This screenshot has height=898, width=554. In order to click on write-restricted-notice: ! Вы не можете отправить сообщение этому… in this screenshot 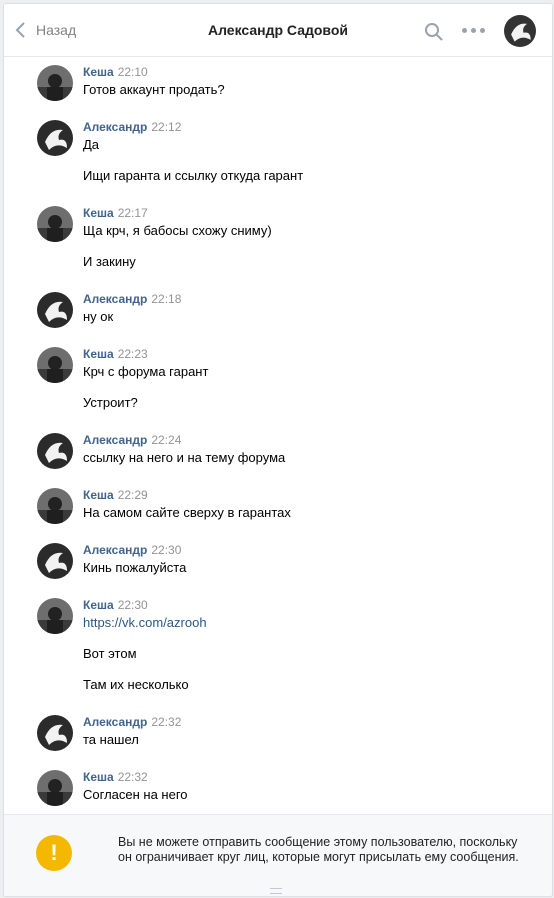, I will do `click(278, 855)`.